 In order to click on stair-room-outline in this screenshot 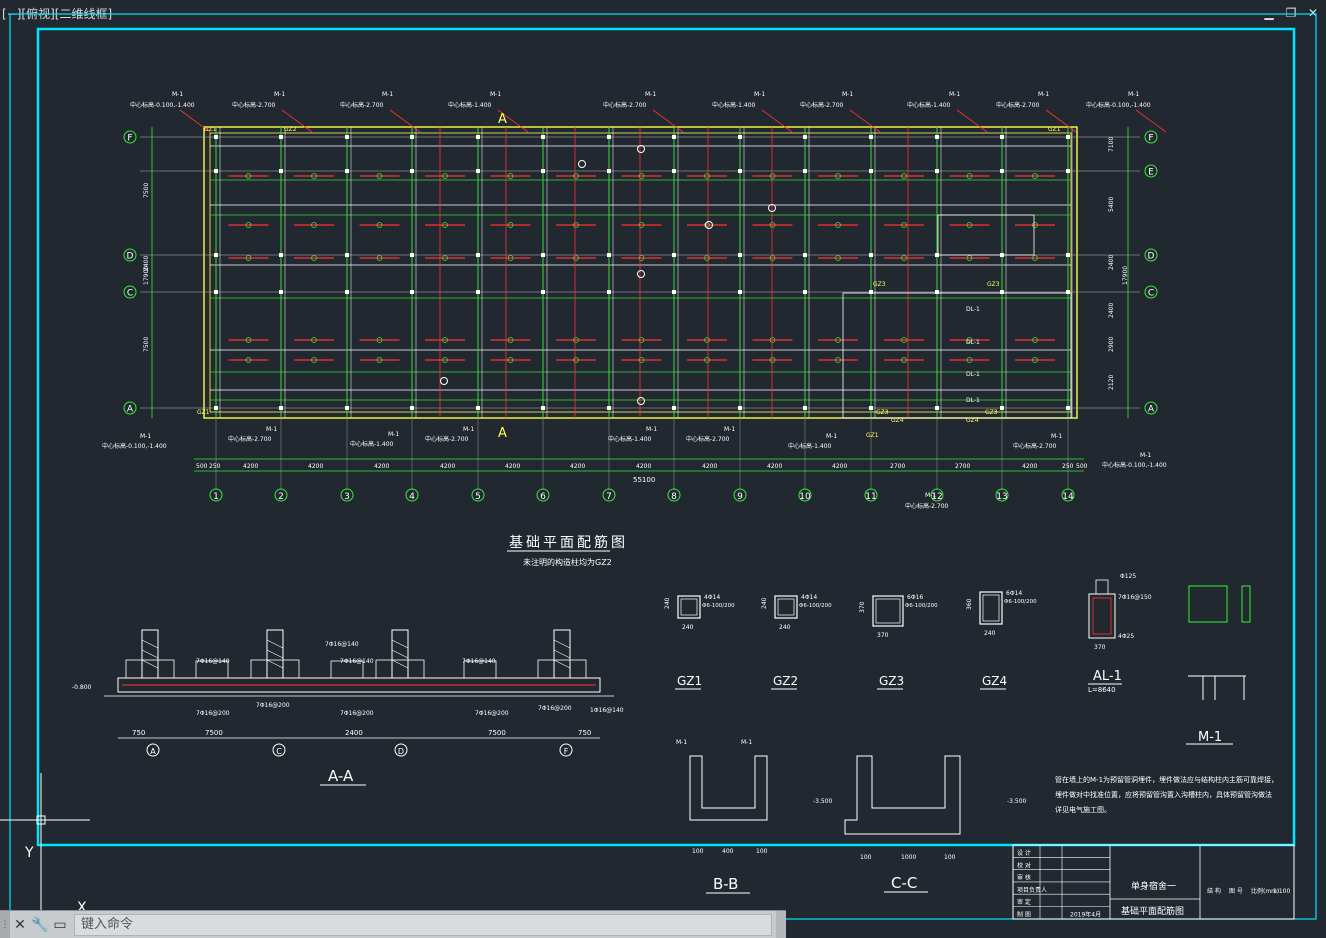, I will do `click(957, 355)`.